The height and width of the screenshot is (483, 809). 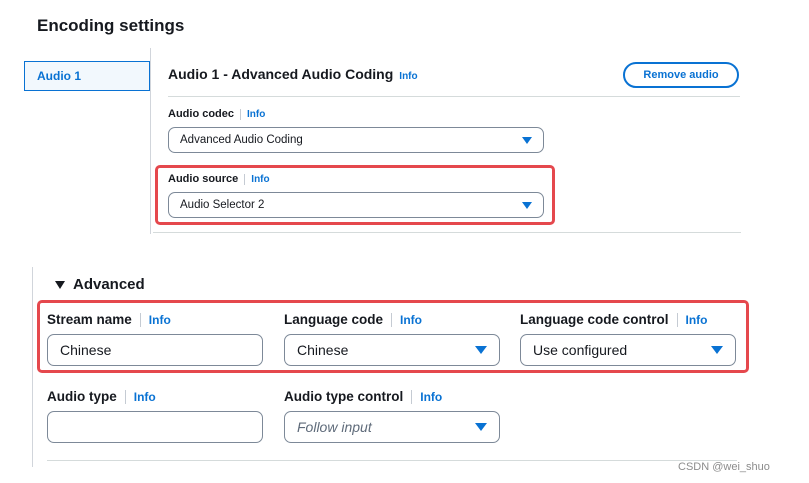 What do you see at coordinates (150, 141) in the screenshot?
I see `tab-divider` at bounding box center [150, 141].